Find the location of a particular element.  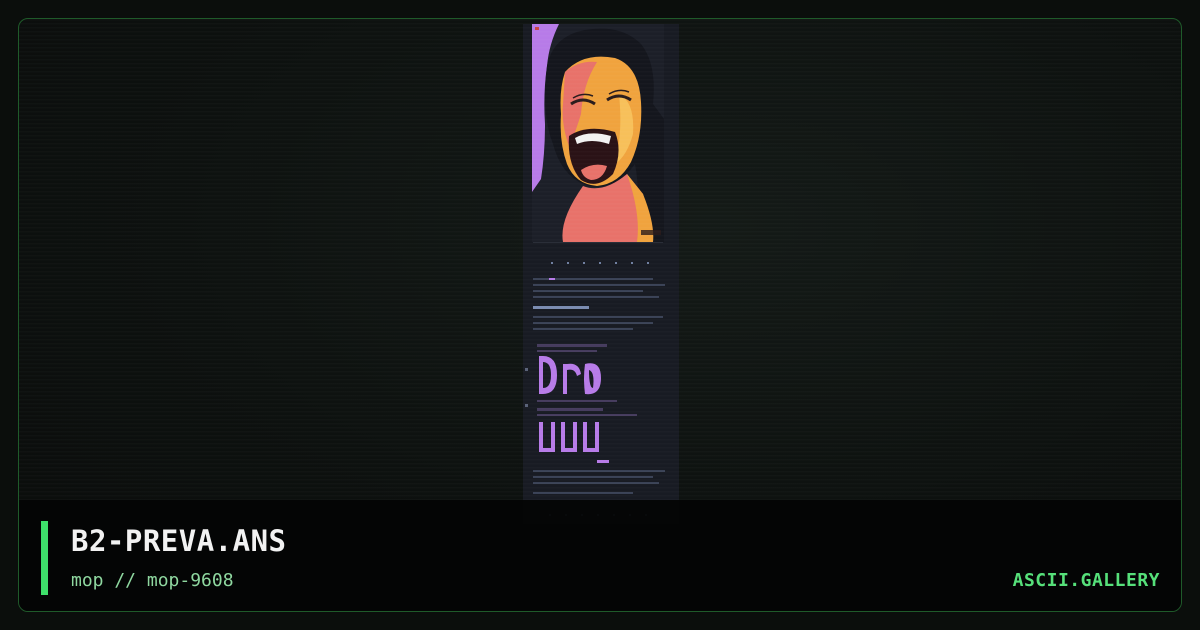

artwork-title: B2-PREVA.ANS is located at coordinates (179, 541).